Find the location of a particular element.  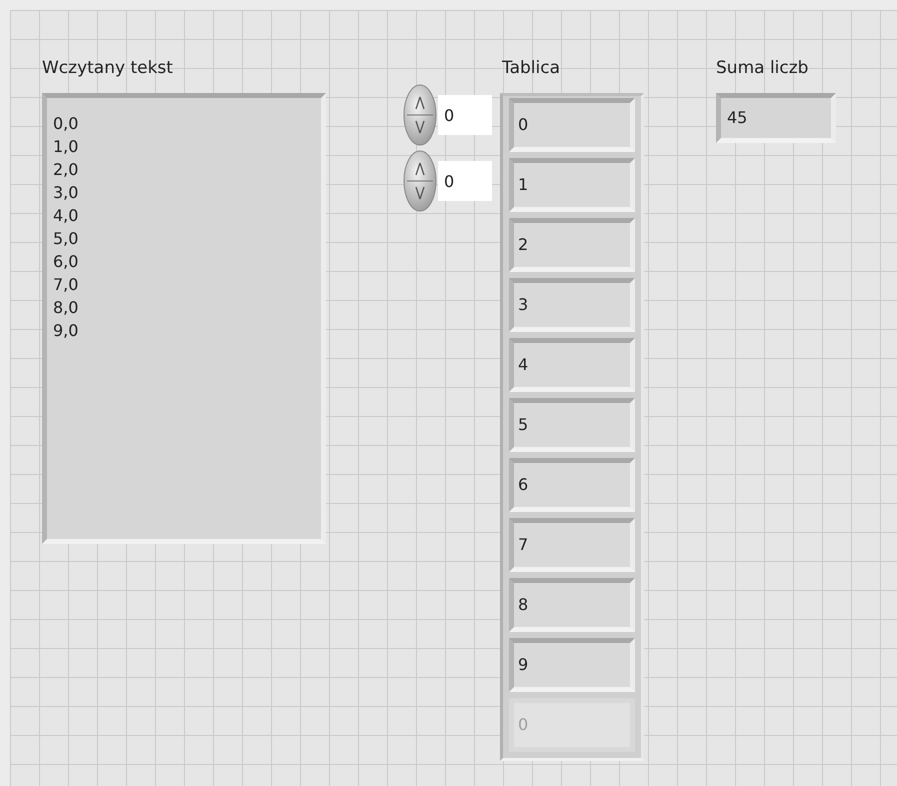

text-line: 2,0 is located at coordinates (65, 170).